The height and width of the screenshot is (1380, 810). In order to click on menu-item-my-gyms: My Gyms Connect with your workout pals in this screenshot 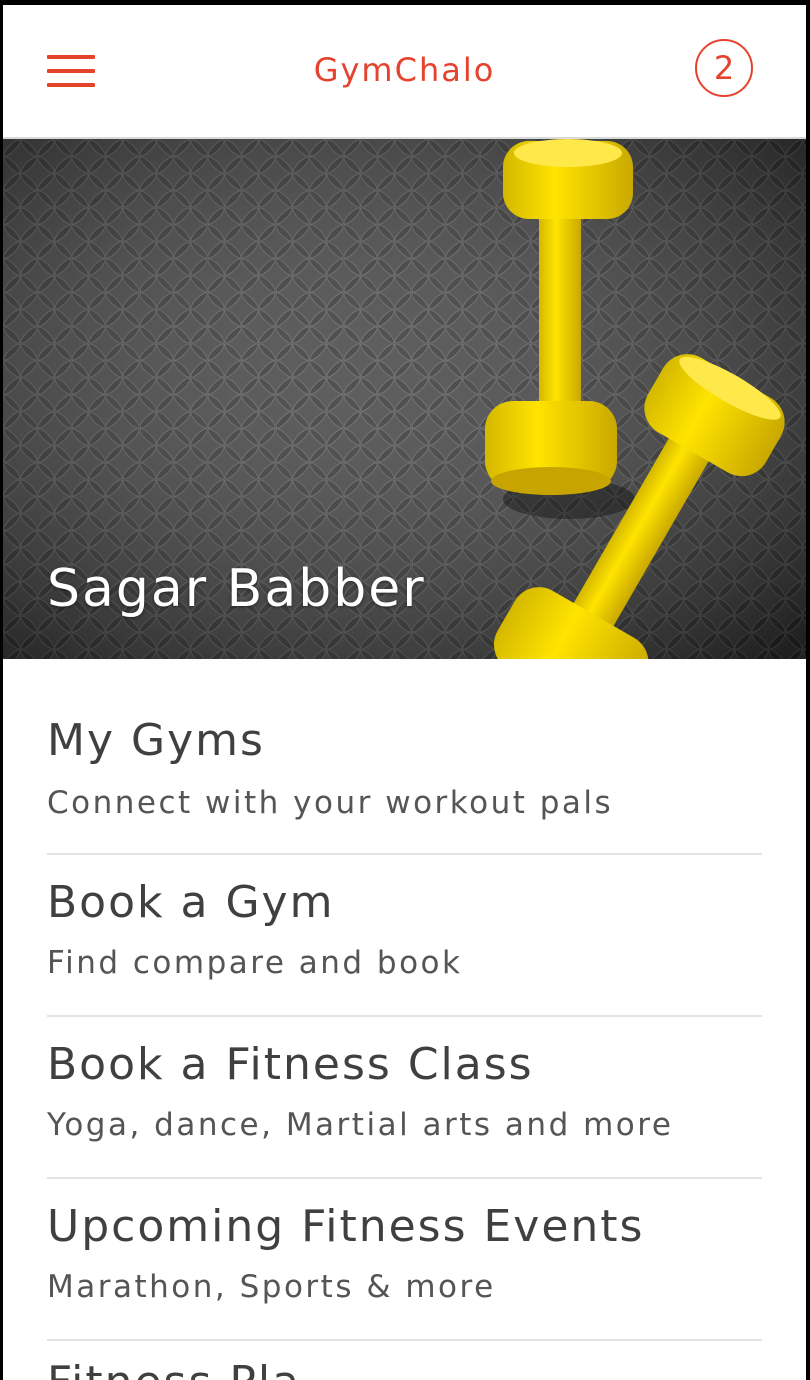, I will do `click(404, 757)`.